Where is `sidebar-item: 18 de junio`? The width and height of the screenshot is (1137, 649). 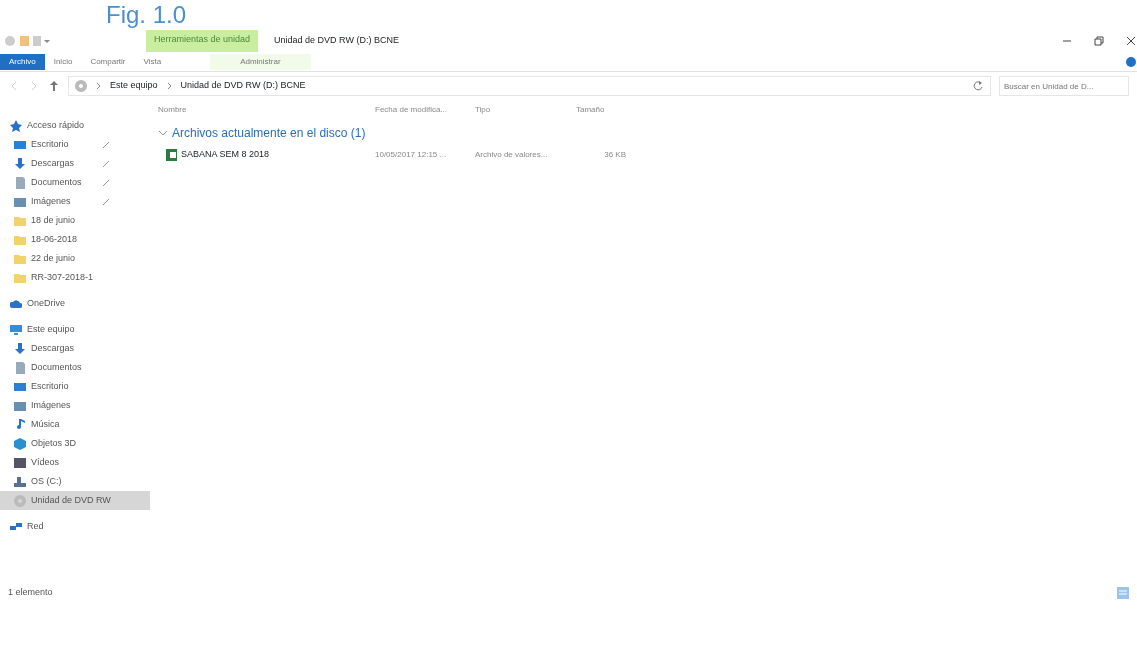 sidebar-item: 18 de junio is located at coordinates (75, 220).